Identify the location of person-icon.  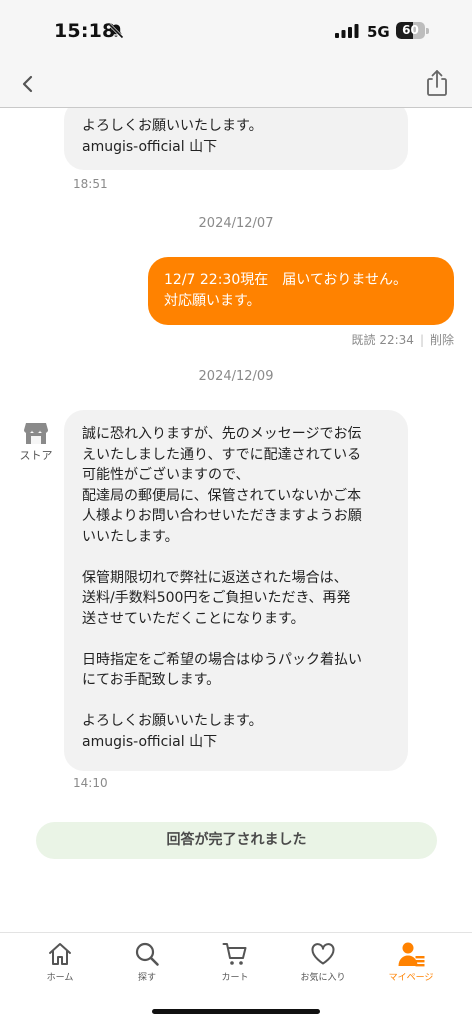
(411, 954).